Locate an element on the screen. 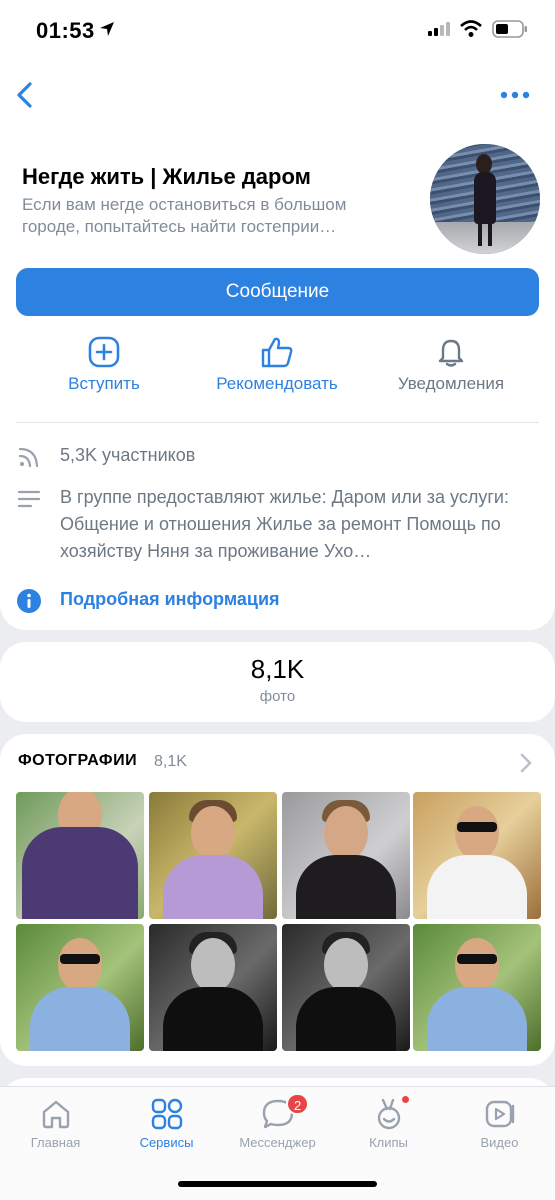  plus-square-icon is located at coordinates (104, 352).